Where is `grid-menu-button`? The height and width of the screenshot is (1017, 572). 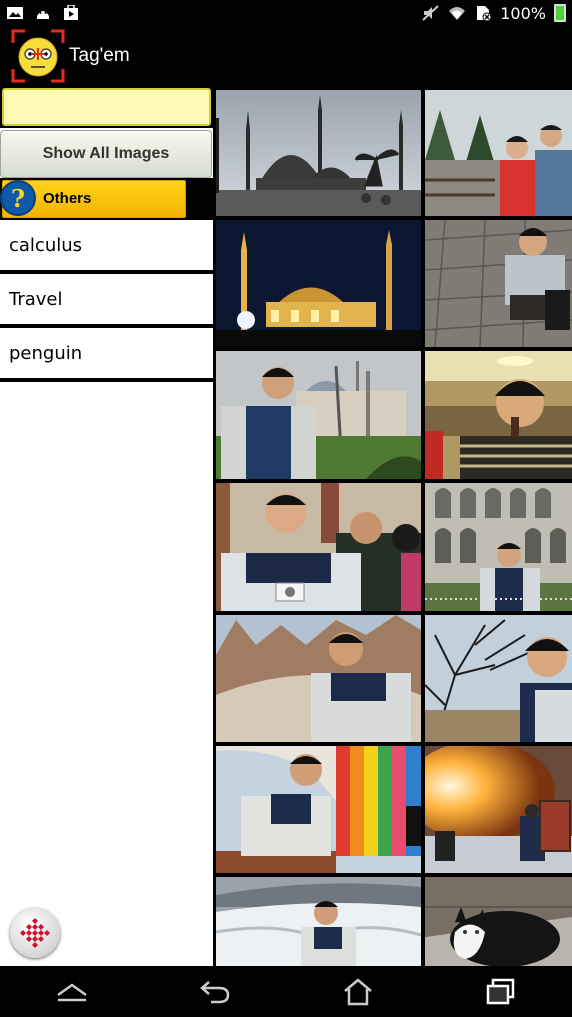
grid-menu-button is located at coordinates (35, 933).